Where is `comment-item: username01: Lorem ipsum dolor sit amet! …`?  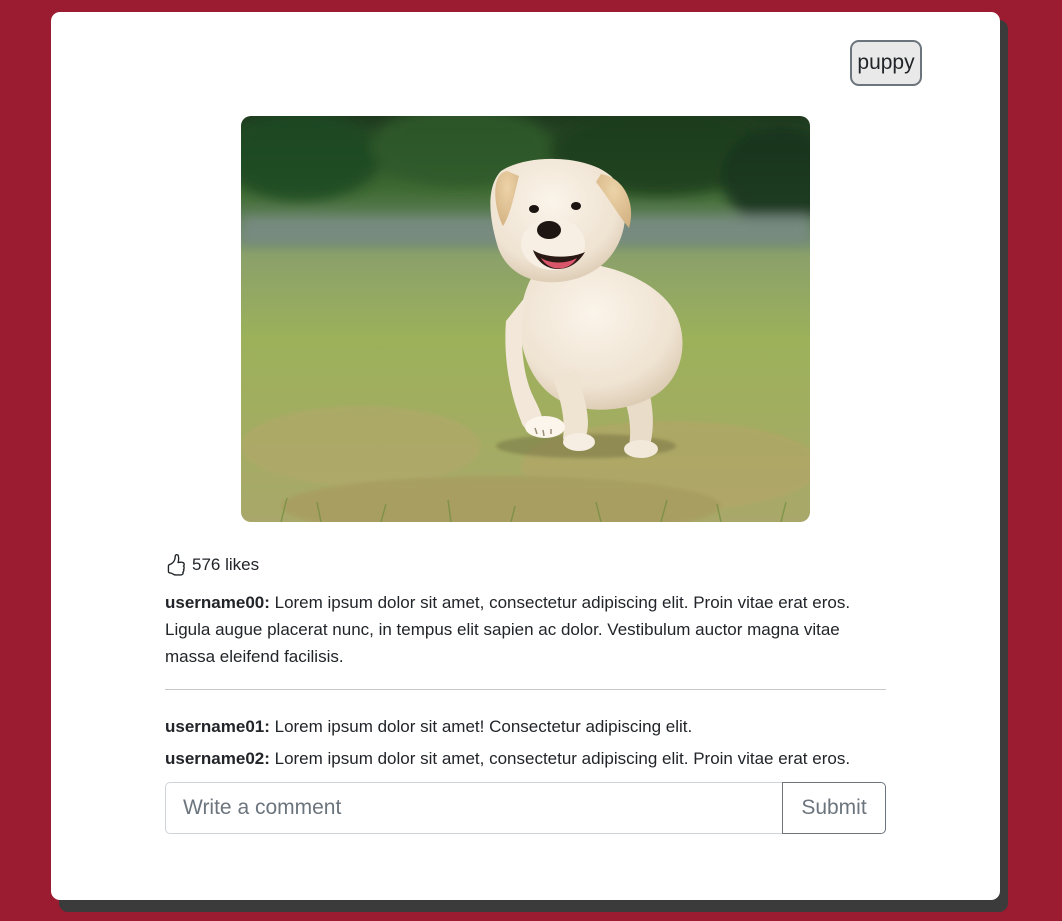 comment-item: username01: Lorem ipsum dolor sit amet! … is located at coordinates (527, 727).